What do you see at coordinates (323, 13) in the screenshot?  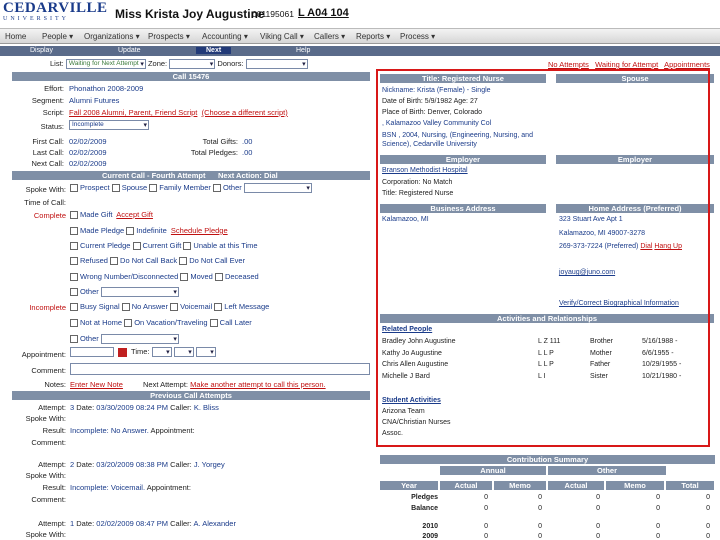 I see `person-code-link: L A04 104` at bounding box center [323, 13].